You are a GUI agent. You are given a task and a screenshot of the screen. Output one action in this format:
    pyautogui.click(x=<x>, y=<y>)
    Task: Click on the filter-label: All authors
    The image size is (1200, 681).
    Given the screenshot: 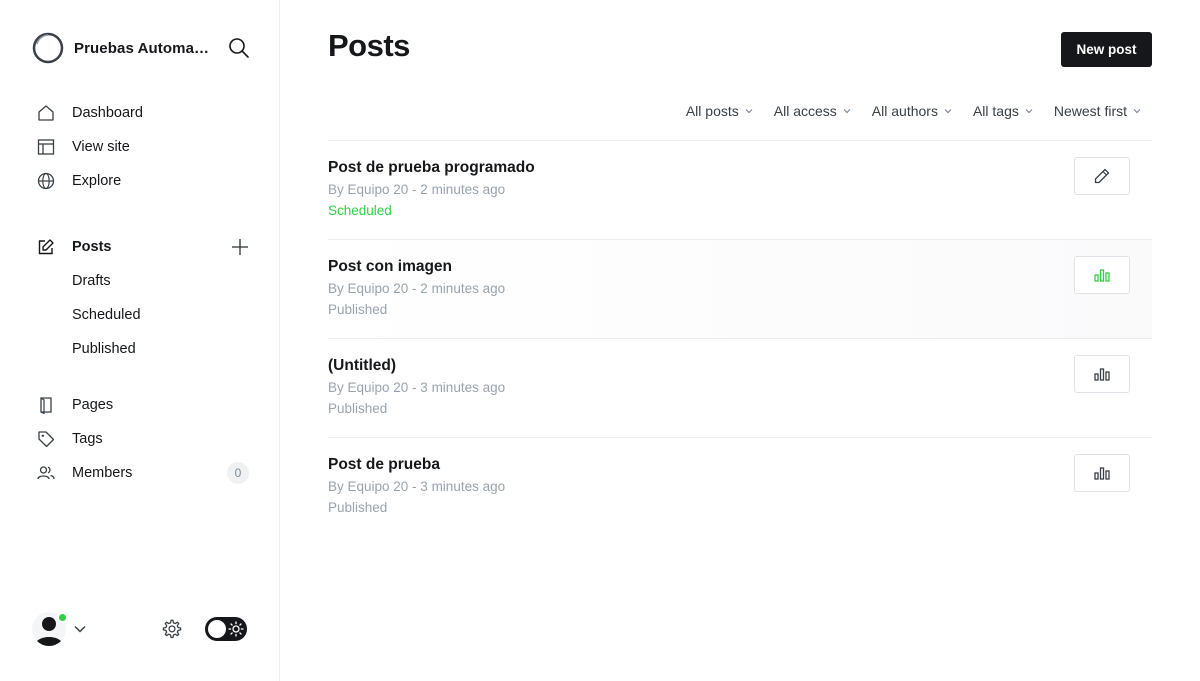 What is the action you would take?
    pyautogui.click(x=904, y=111)
    